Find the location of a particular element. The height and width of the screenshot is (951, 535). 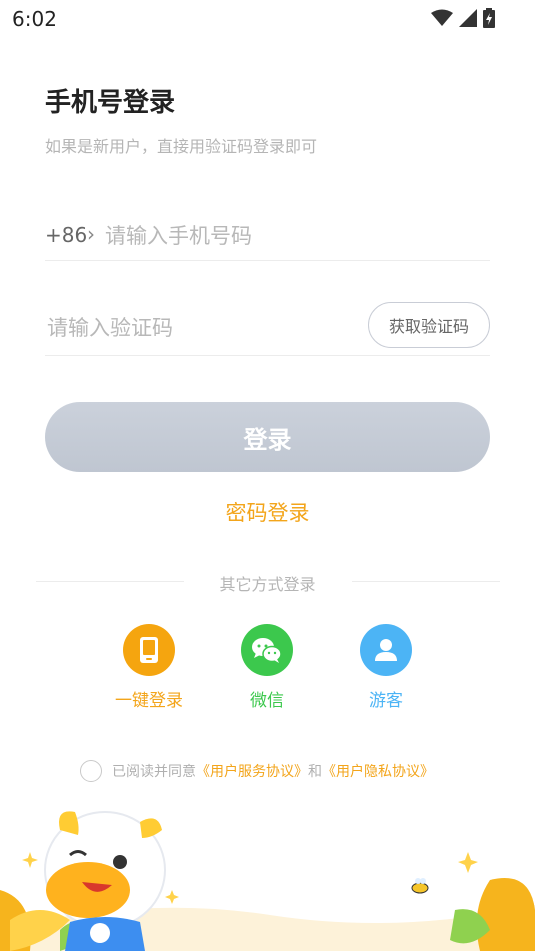

code-input is located at coordinates (197, 328).